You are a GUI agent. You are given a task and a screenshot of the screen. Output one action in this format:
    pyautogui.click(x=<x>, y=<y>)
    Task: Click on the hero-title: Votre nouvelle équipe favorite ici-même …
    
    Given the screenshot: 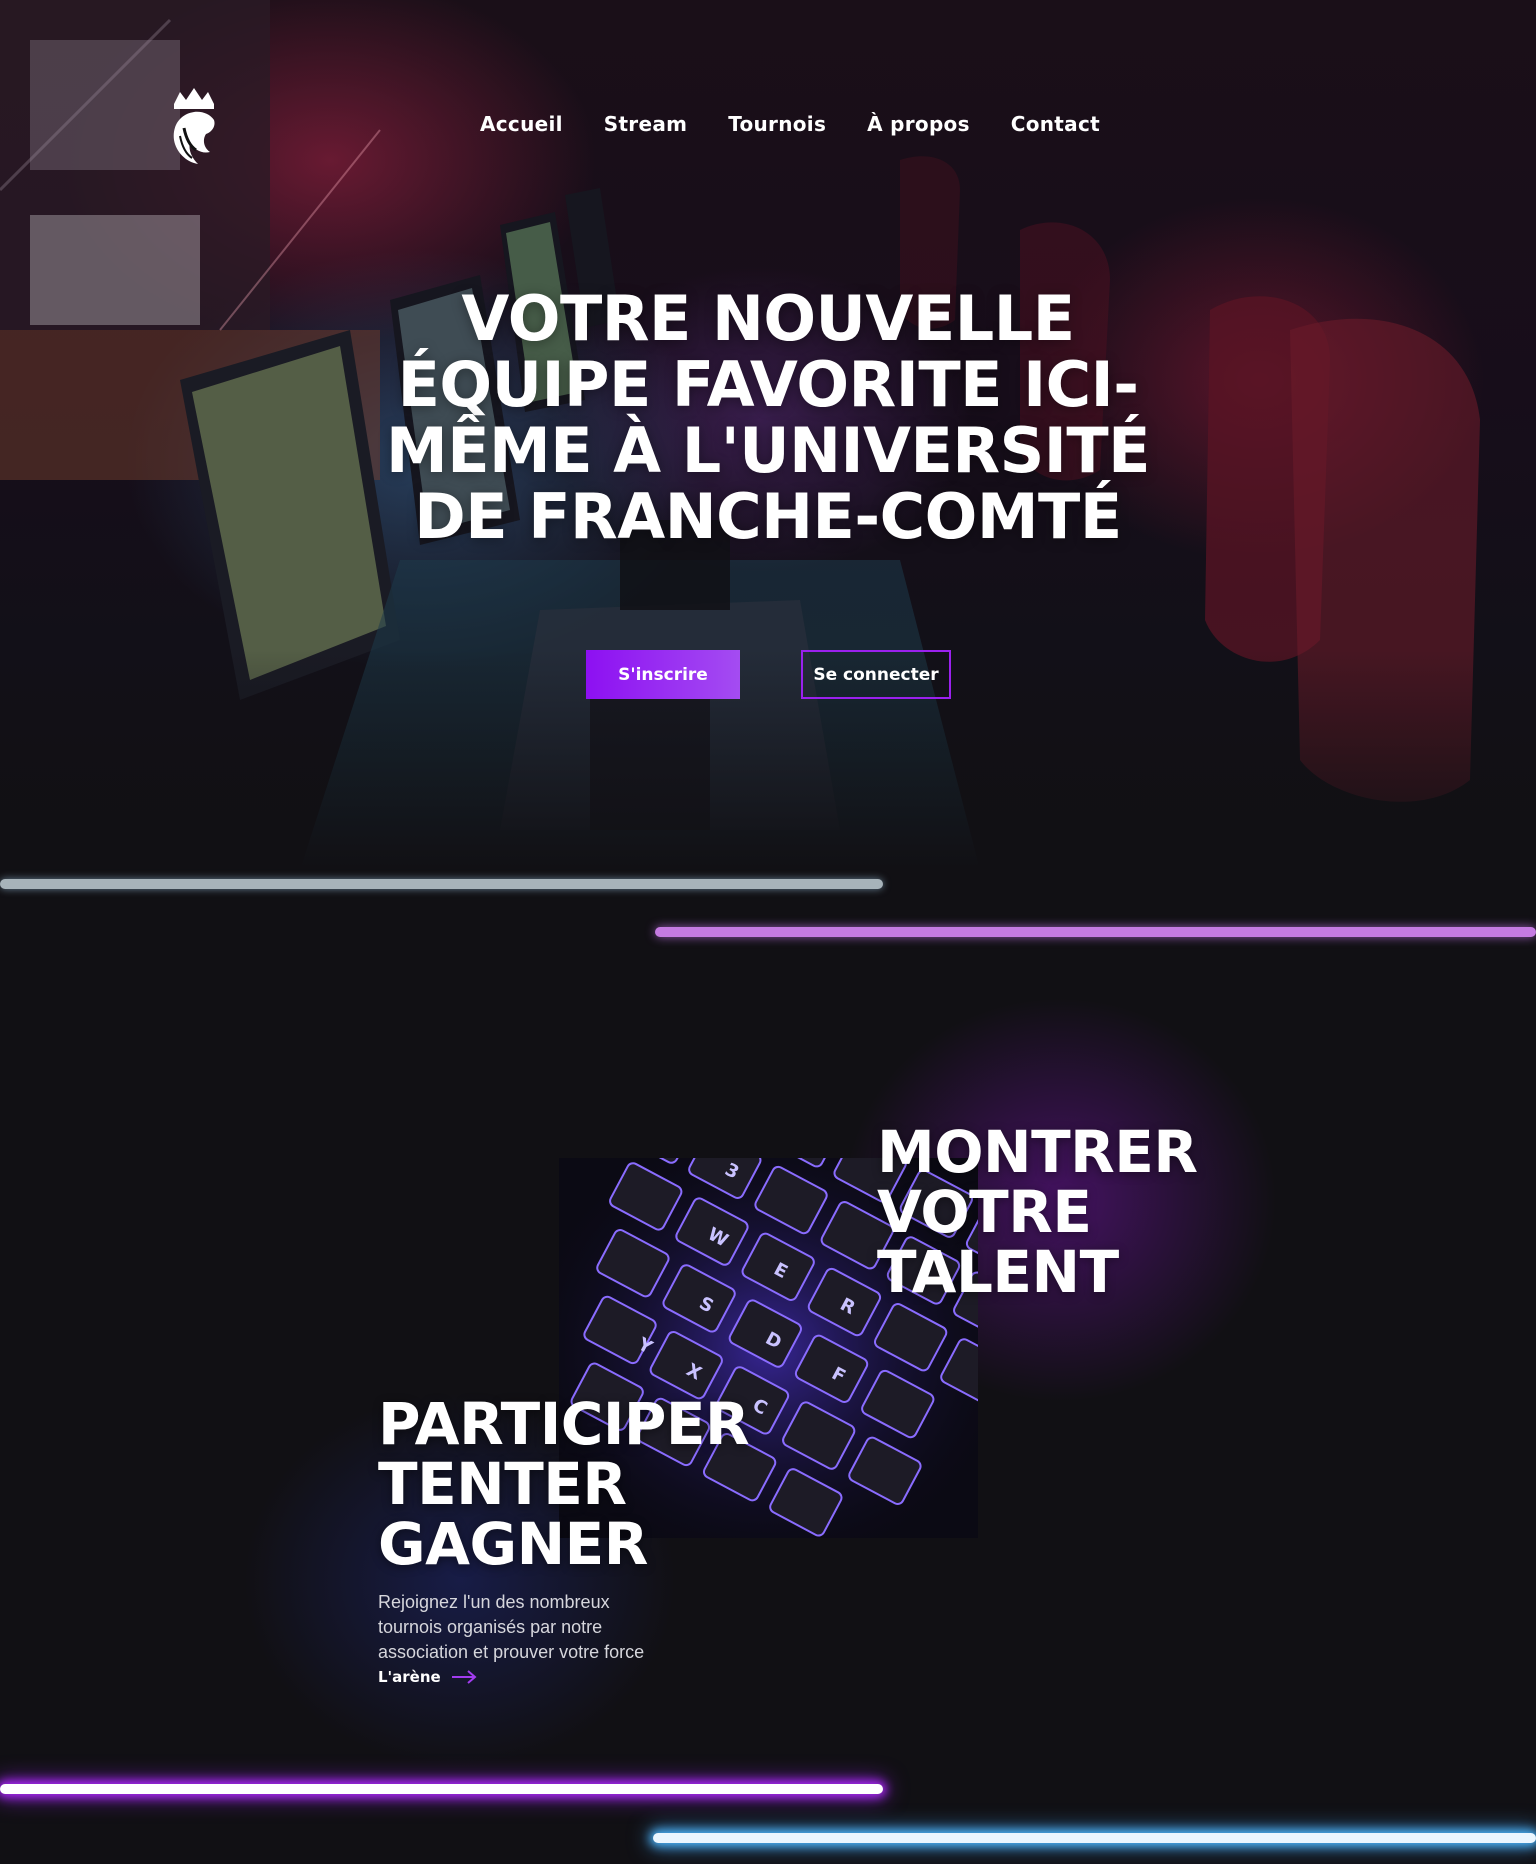 What is the action you would take?
    pyautogui.click(x=768, y=417)
    